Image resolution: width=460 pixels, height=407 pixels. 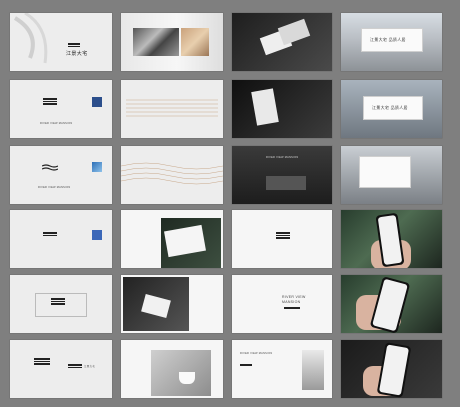 I want to click on card-r4c3-banner, so click(x=282, y=239).